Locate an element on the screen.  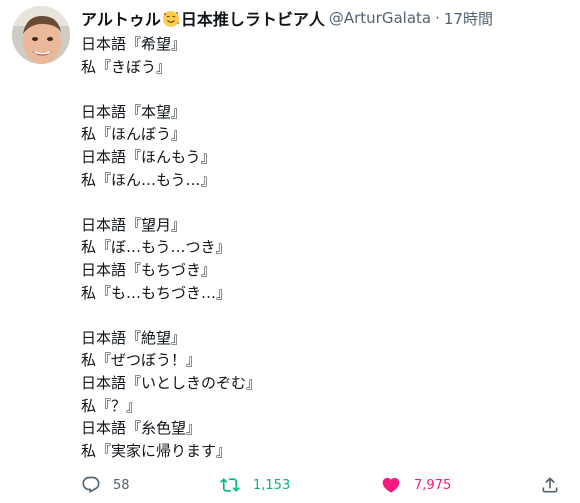
tweet-line: 日本語『本望』 is located at coordinates (134, 111).